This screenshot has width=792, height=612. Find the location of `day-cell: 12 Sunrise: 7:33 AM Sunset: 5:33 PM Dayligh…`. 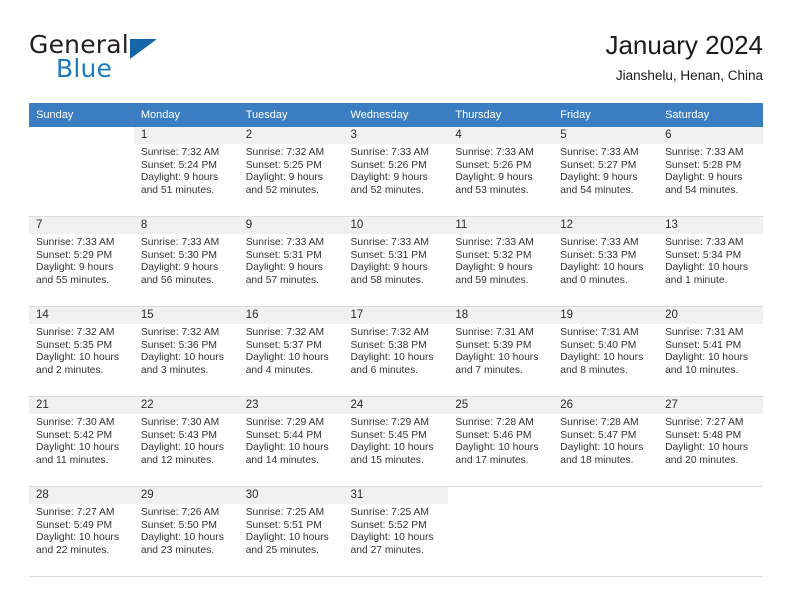

day-cell: 12 Sunrise: 7:33 AM Sunset: 5:33 PM Dayligh… is located at coordinates (606, 262).